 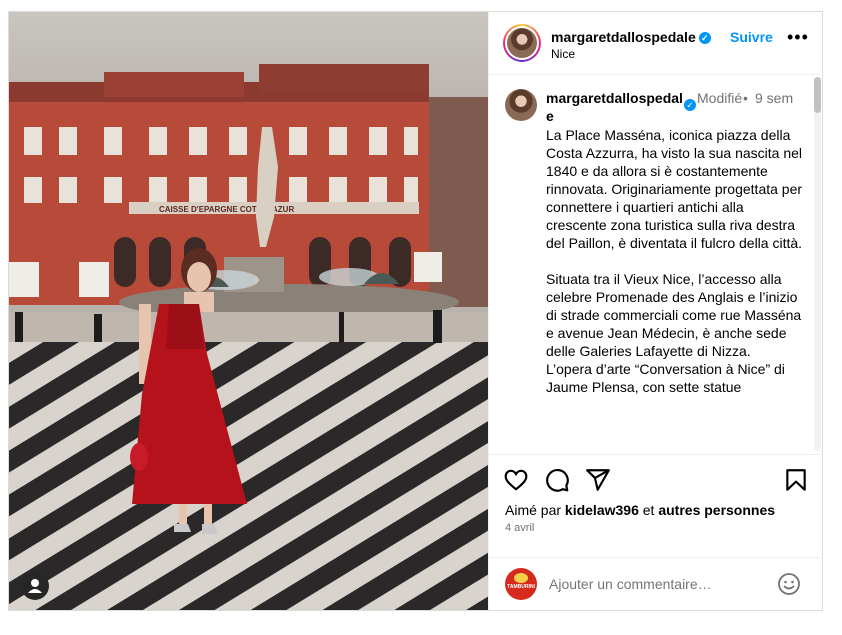 What do you see at coordinates (751, 37) in the screenshot?
I see `follow-button: Suivre` at bounding box center [751, 37].